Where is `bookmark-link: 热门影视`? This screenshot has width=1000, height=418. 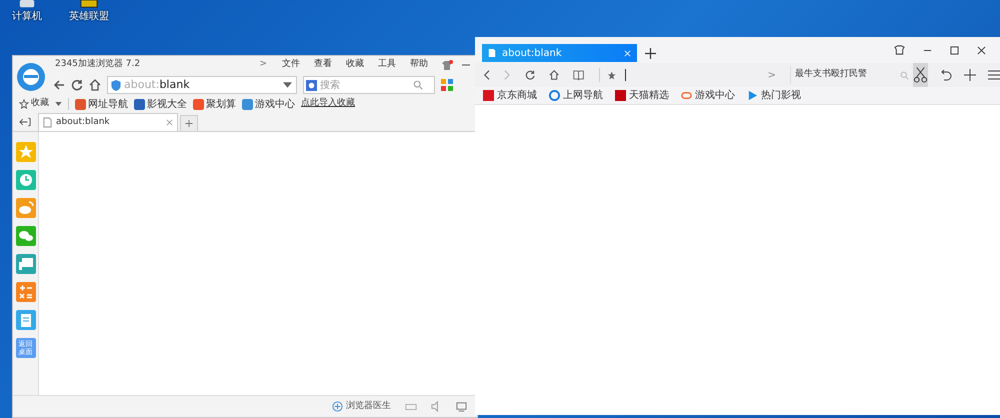 bookmark-link: 热门影视 is located at coordinates (781, 95).